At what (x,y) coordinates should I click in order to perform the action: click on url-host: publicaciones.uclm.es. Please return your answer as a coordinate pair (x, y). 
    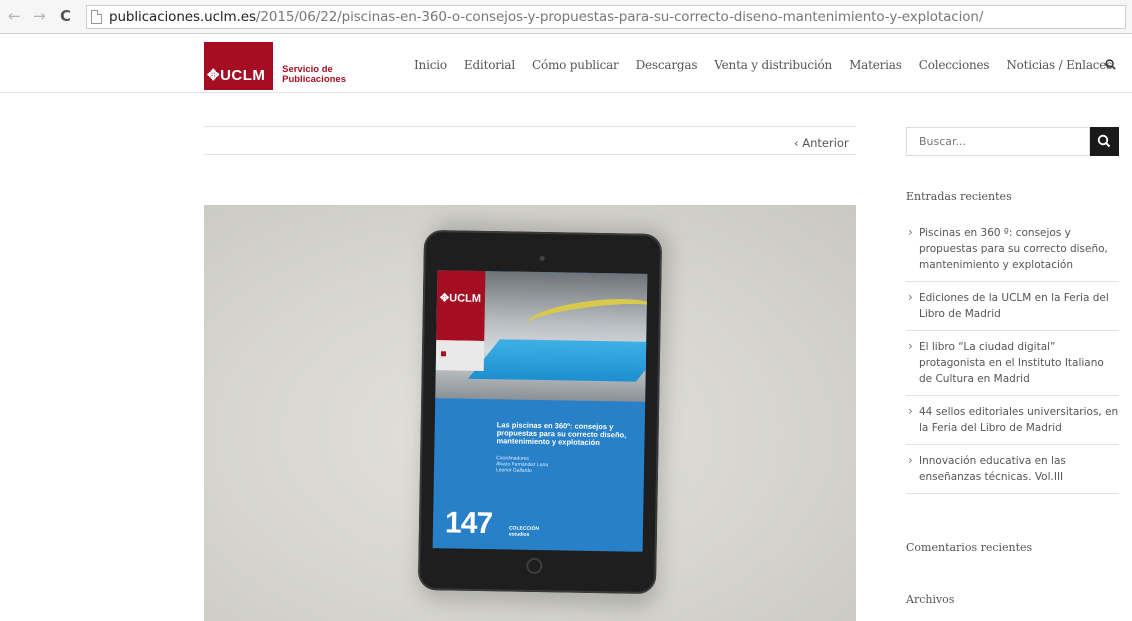
    Looking at the image, I should click on (182, 17).